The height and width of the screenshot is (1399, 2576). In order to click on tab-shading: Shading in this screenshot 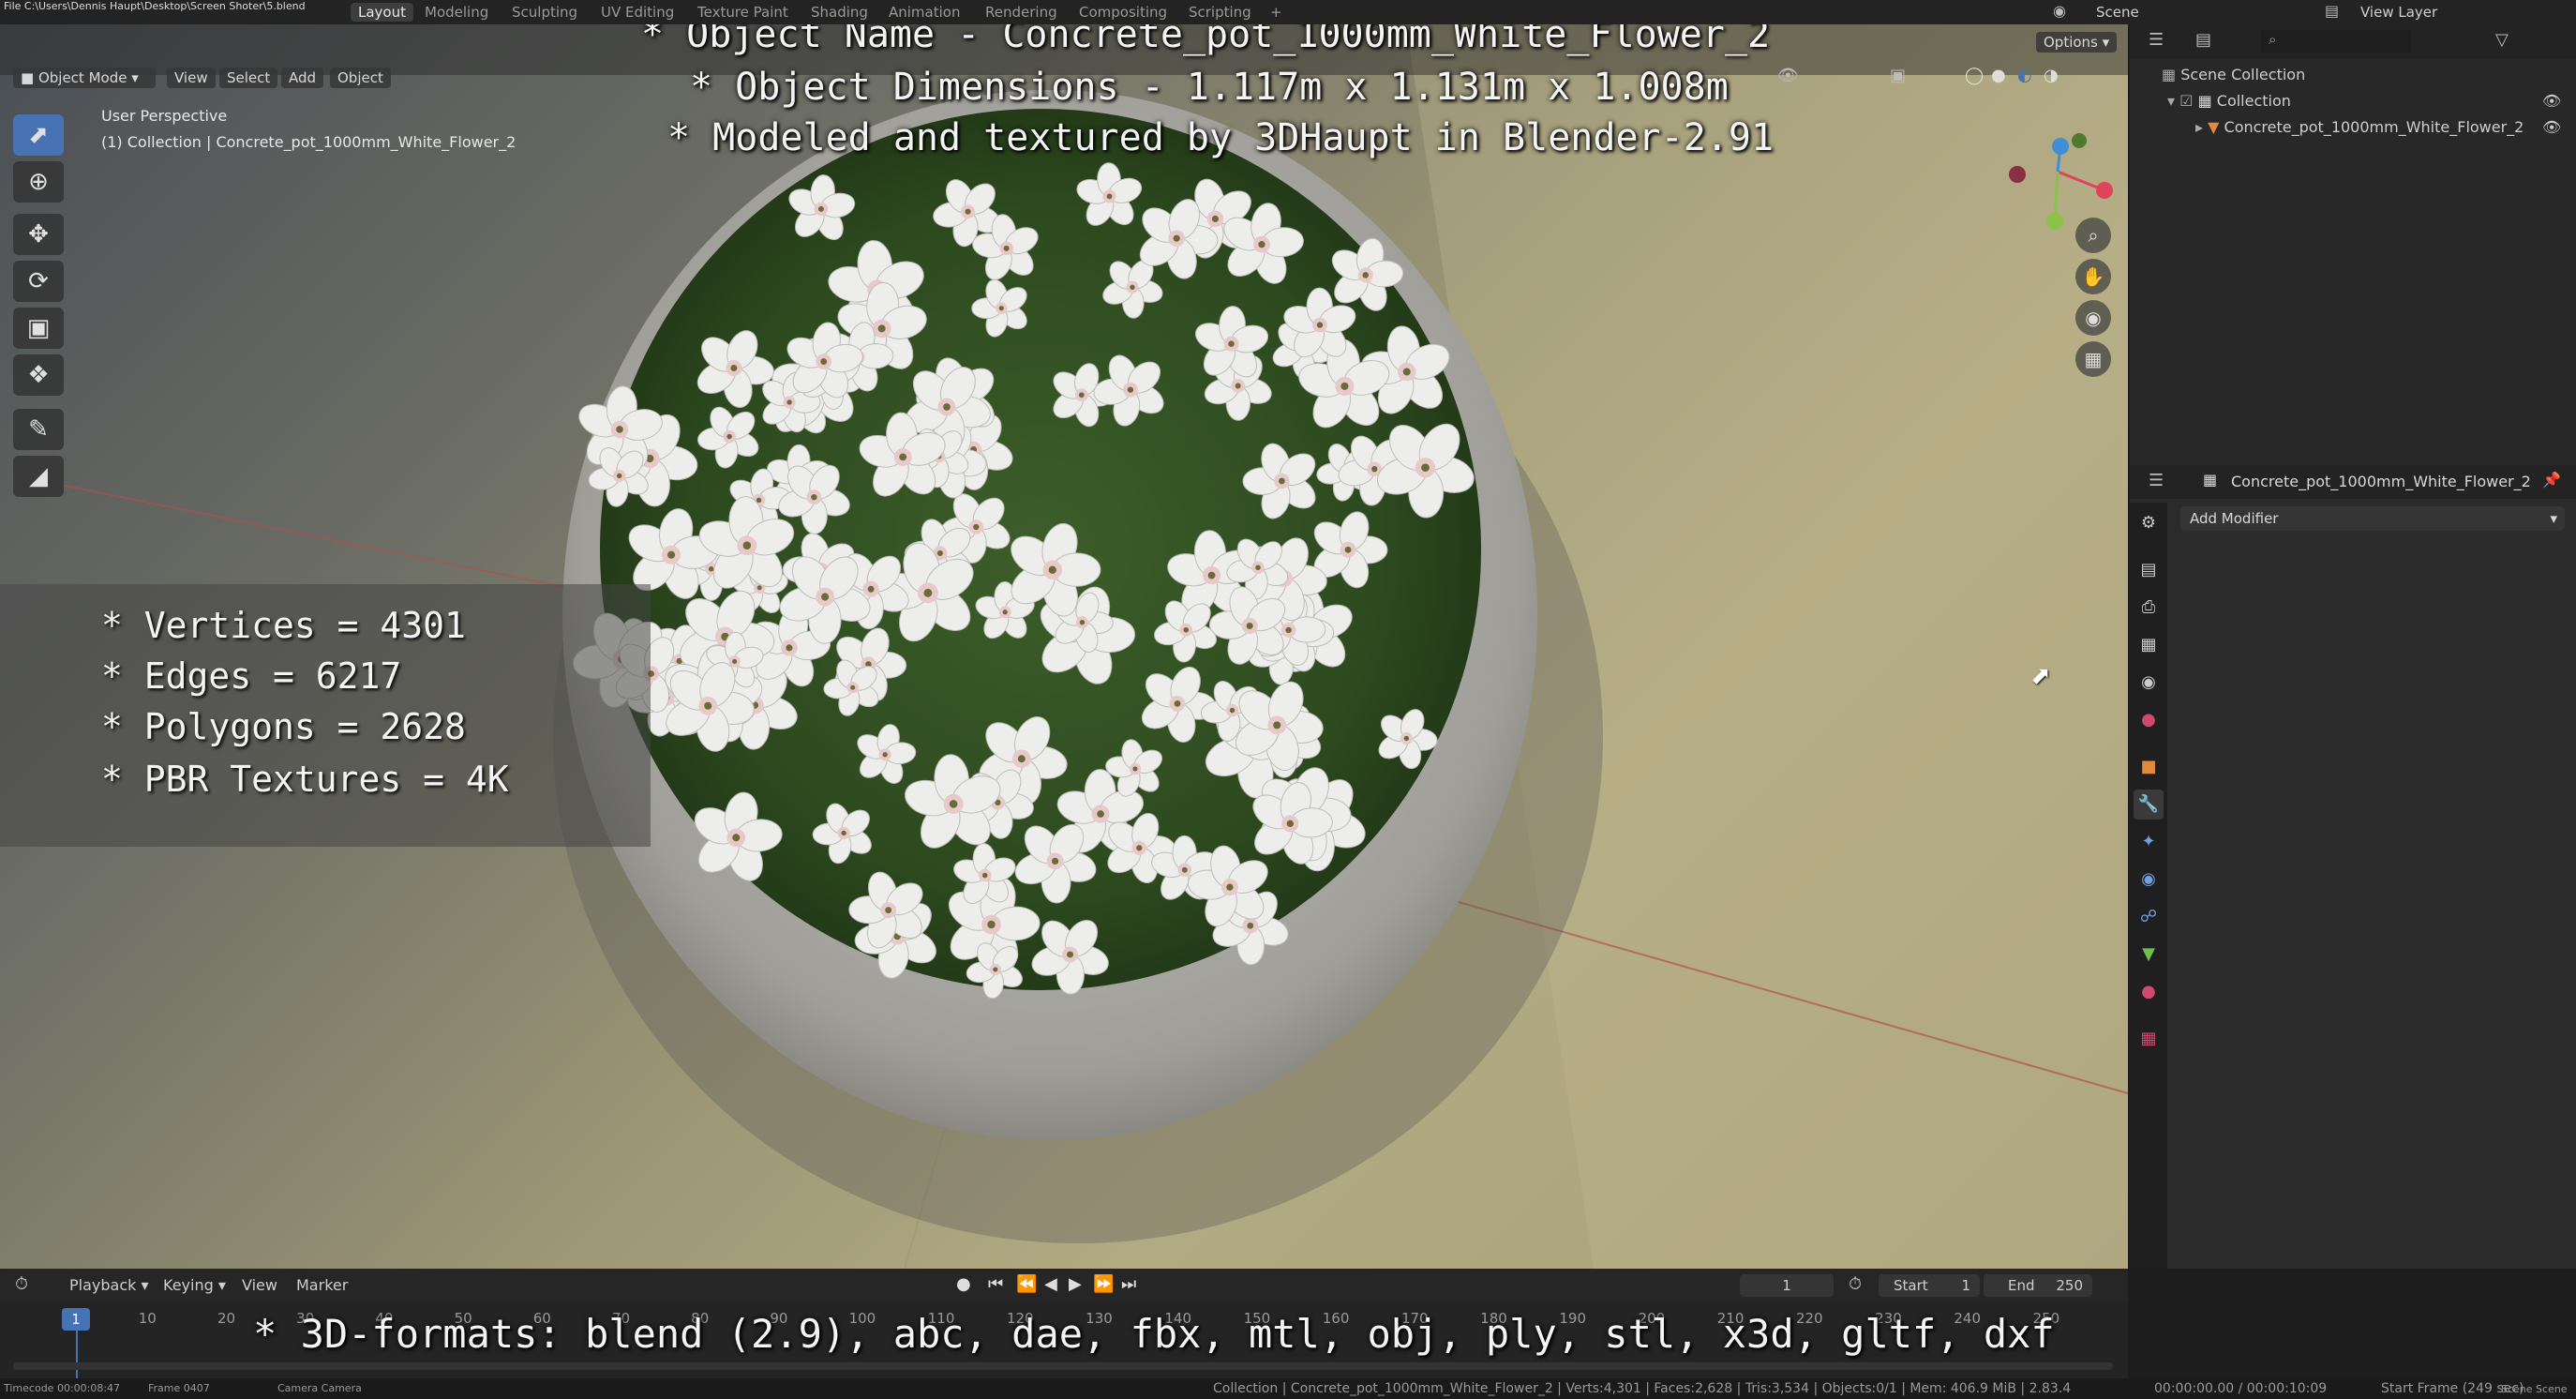, I will do `click(839, 12)`.